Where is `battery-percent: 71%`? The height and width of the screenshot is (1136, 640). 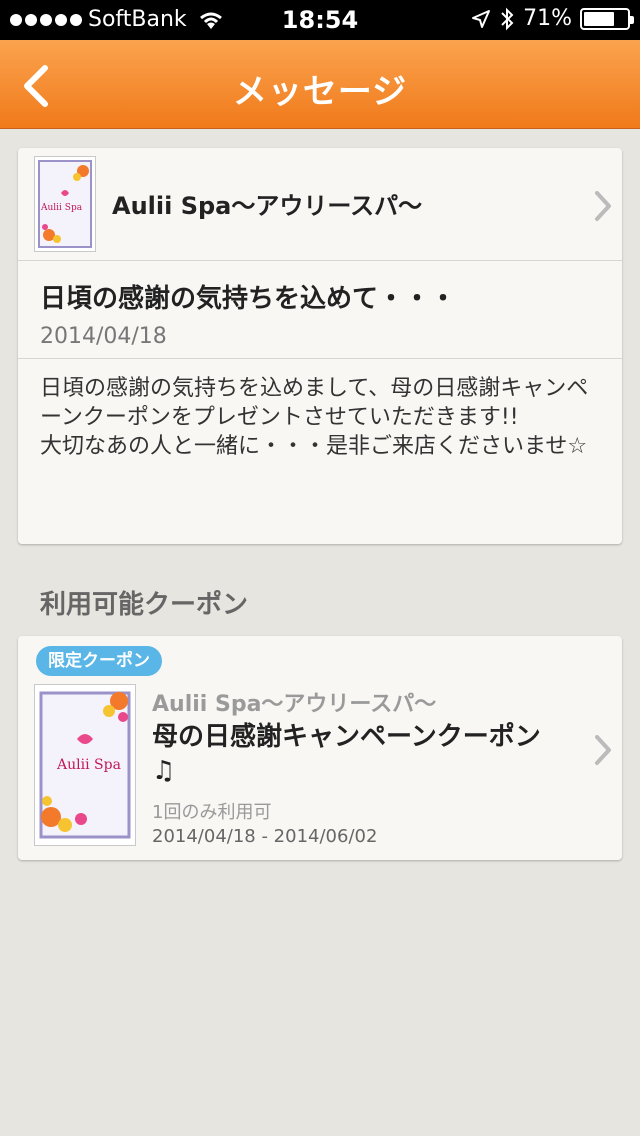
battery-percent: 71% is located at coordinates (547, 18).